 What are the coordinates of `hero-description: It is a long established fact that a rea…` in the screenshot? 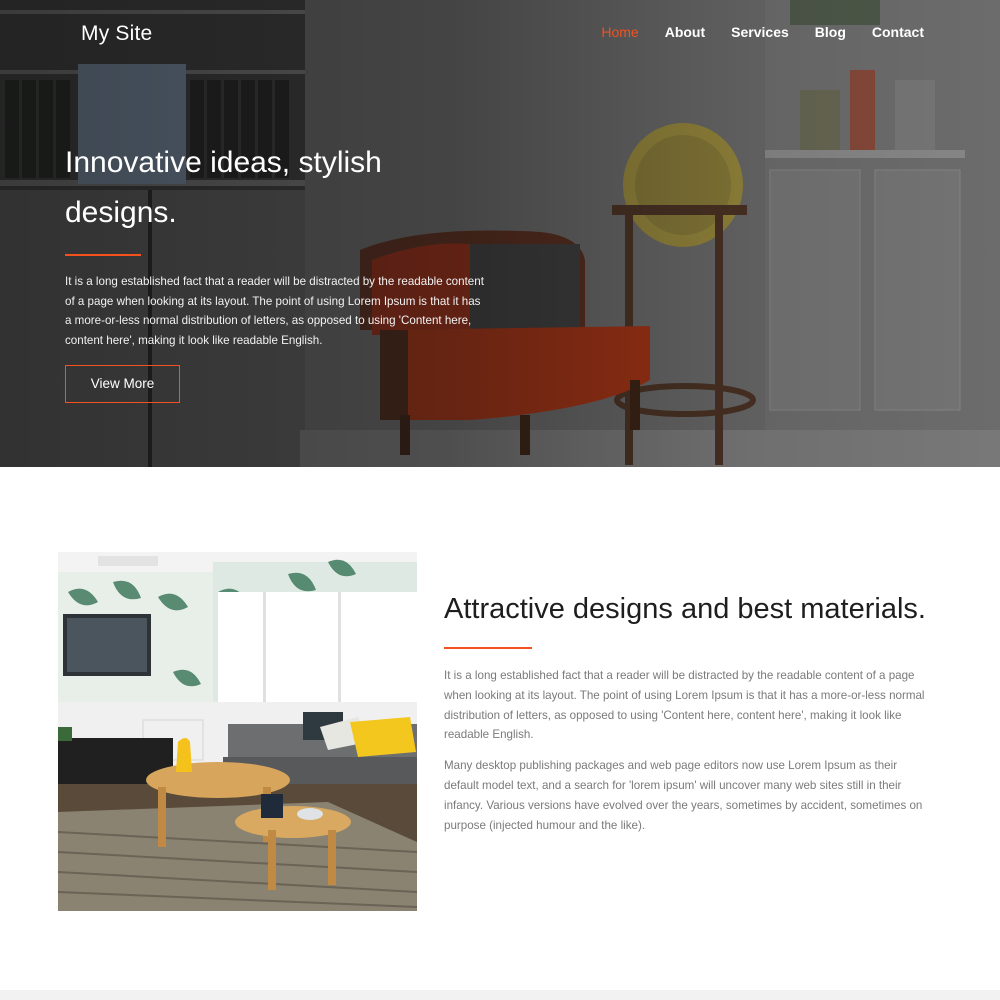 It's located at (274, 311).